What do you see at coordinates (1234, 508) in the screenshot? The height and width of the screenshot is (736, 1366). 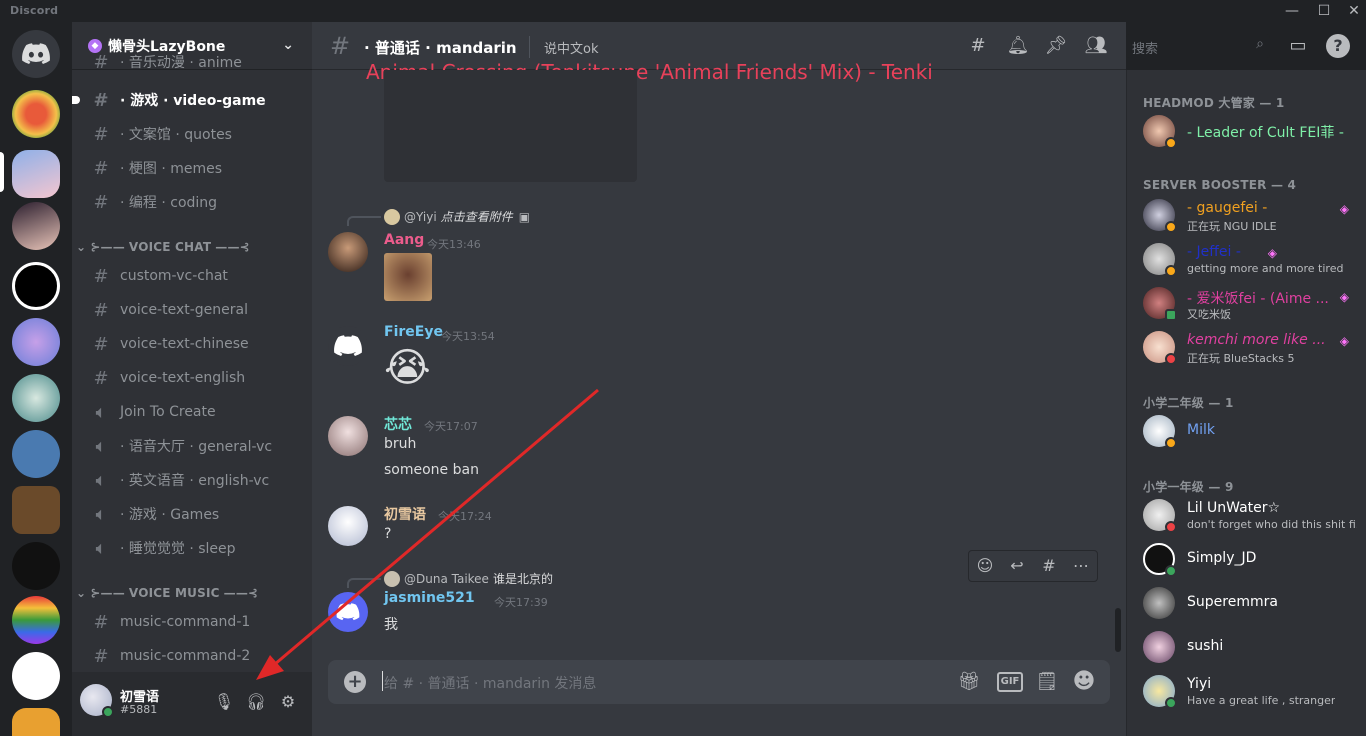 I see `member-name: Lil UnWater☆` at bounding box center [1234, 508].